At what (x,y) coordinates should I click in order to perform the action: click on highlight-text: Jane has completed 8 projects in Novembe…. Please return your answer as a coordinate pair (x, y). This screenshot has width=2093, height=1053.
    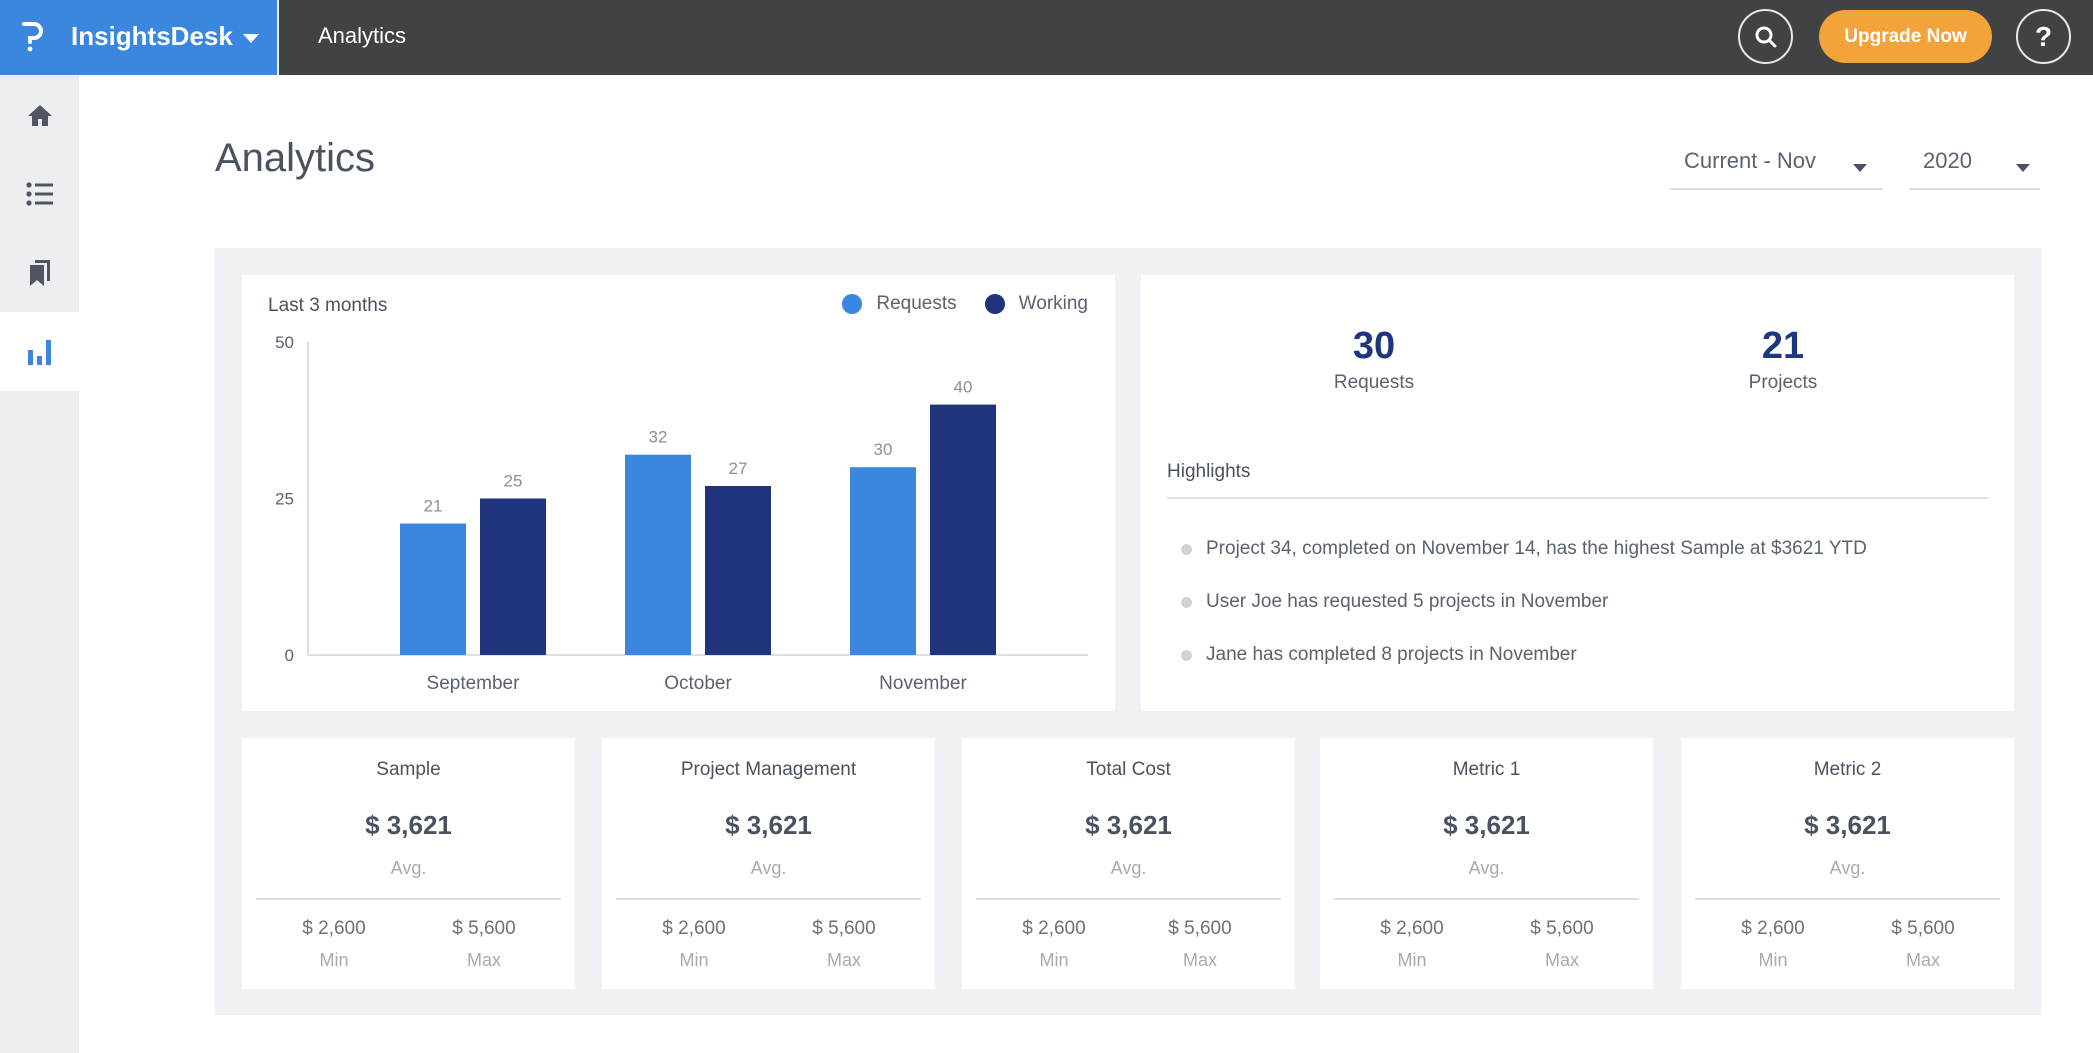
    Looking at the image, I should click on (1391, 654).